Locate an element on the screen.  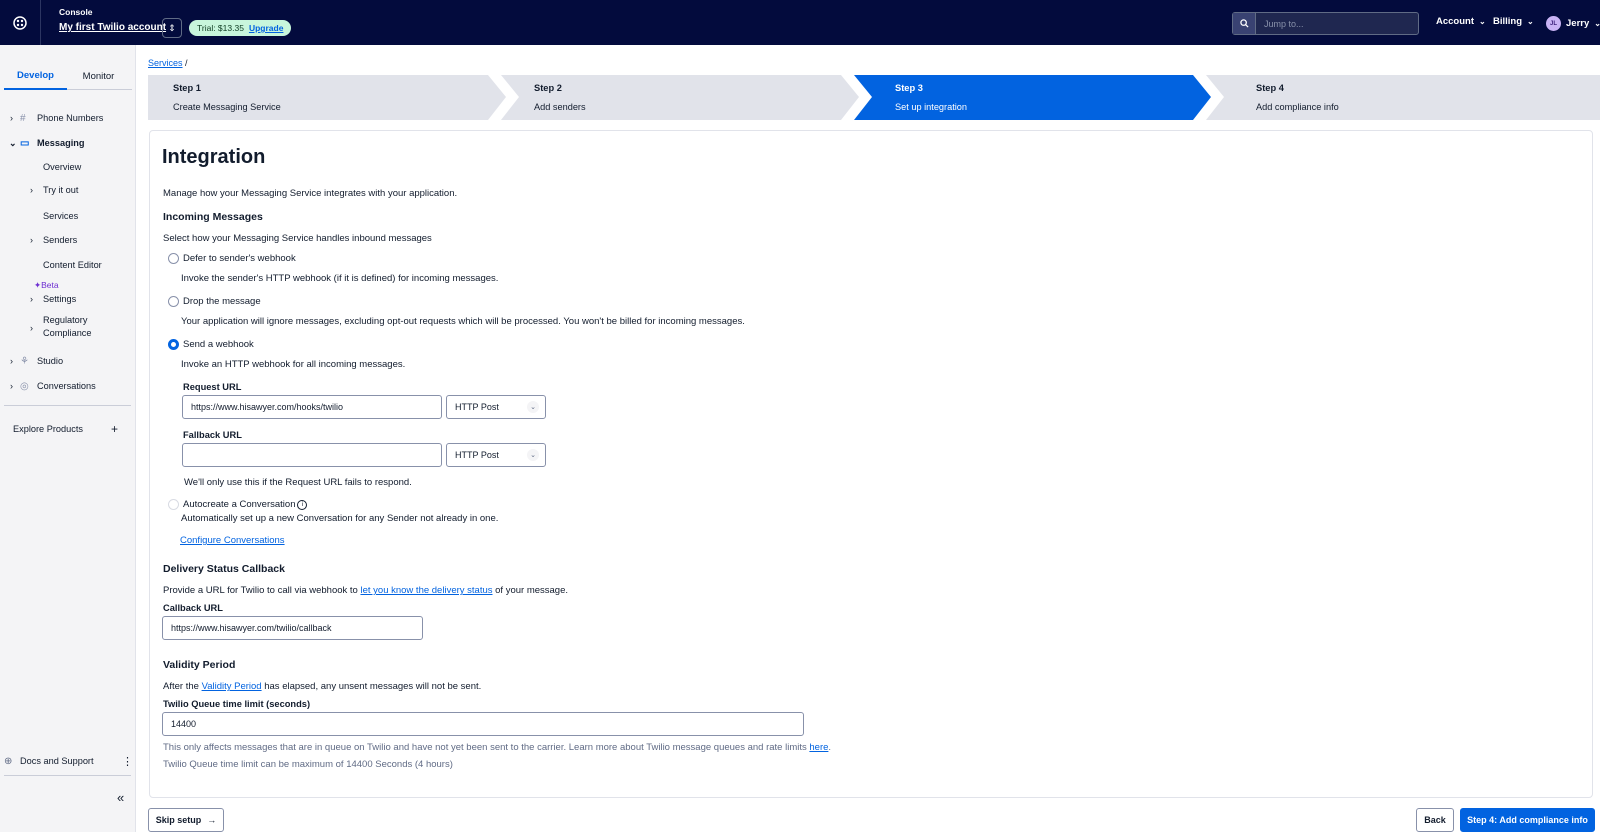
user-menu: JL Jerry ⌄ is located at coordinates (1573, 23).